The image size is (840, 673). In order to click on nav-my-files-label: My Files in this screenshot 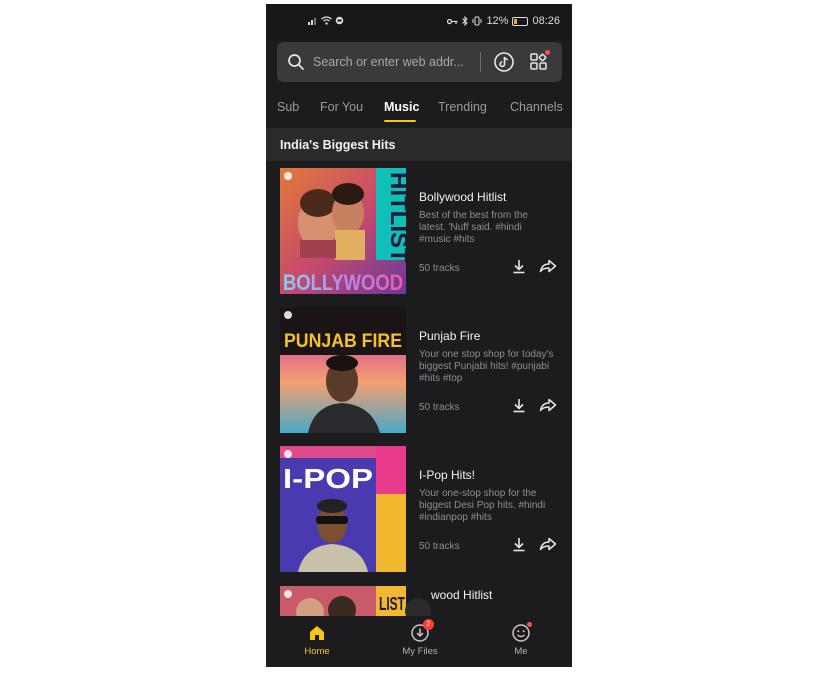, I will do `click(420, 651)`.